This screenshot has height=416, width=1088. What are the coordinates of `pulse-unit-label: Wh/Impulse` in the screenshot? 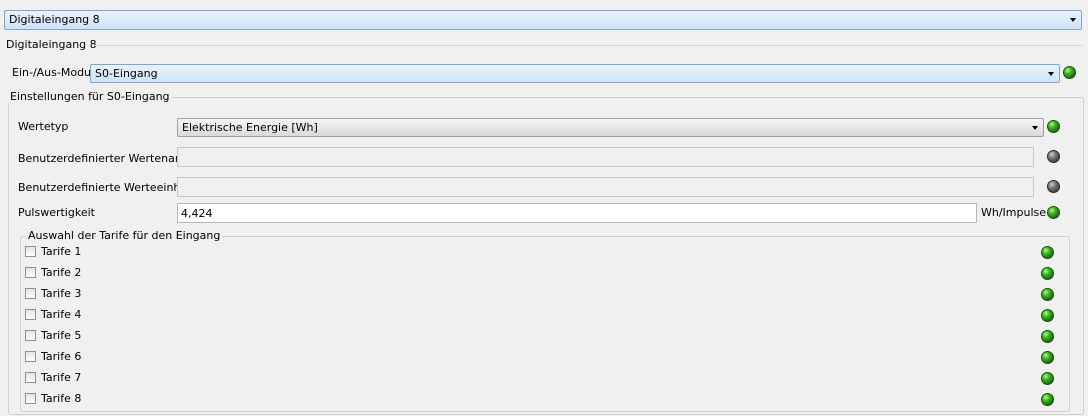 It's located at (1014, 212).